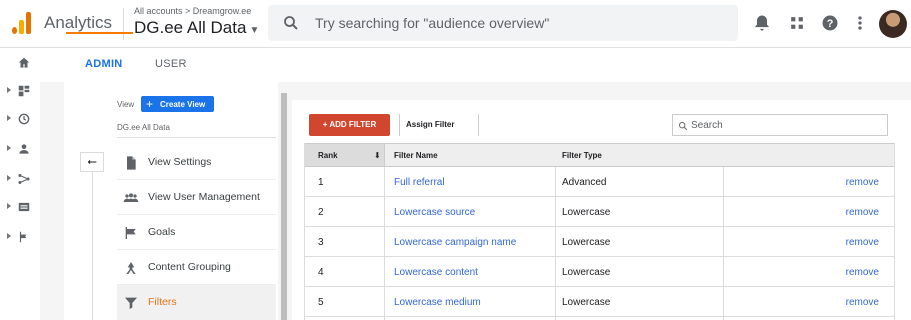  I want to click on table-row: 5 Lowercase medium Lowercase remove, so click(599, 302).